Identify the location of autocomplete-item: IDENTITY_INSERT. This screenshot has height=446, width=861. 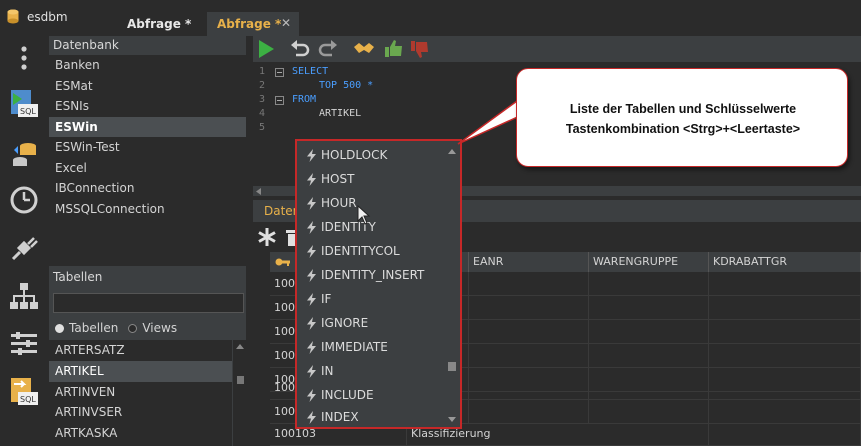
(371, 275).